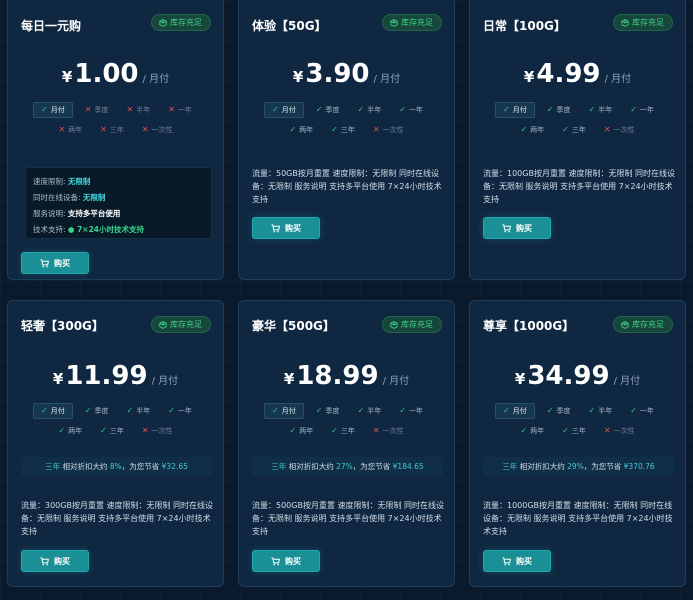 This screenshot has width=693, height=600. What do you see at coordinates (568, 74) in the screenshot?
I see `price-amount: 4.99` at bounding box center [568, 74].